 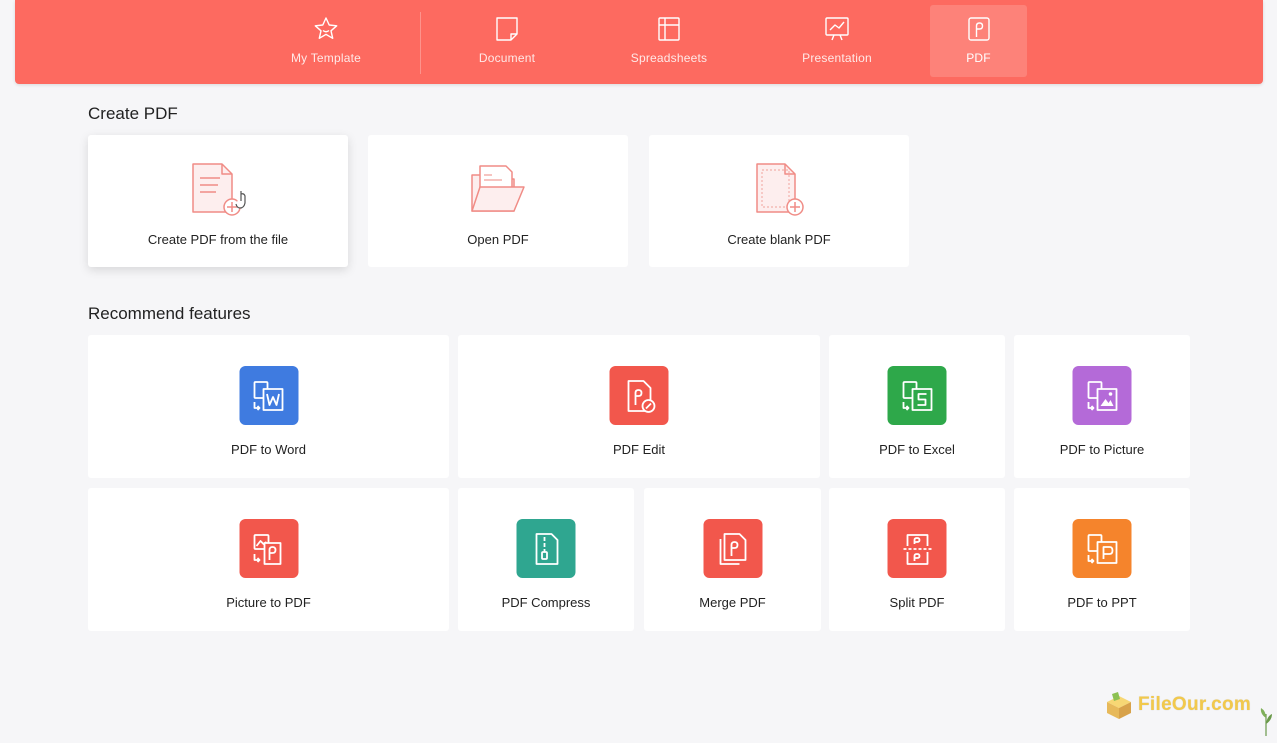 I want to click on picture-to-pdf-icon, so click(x=267, y=549).